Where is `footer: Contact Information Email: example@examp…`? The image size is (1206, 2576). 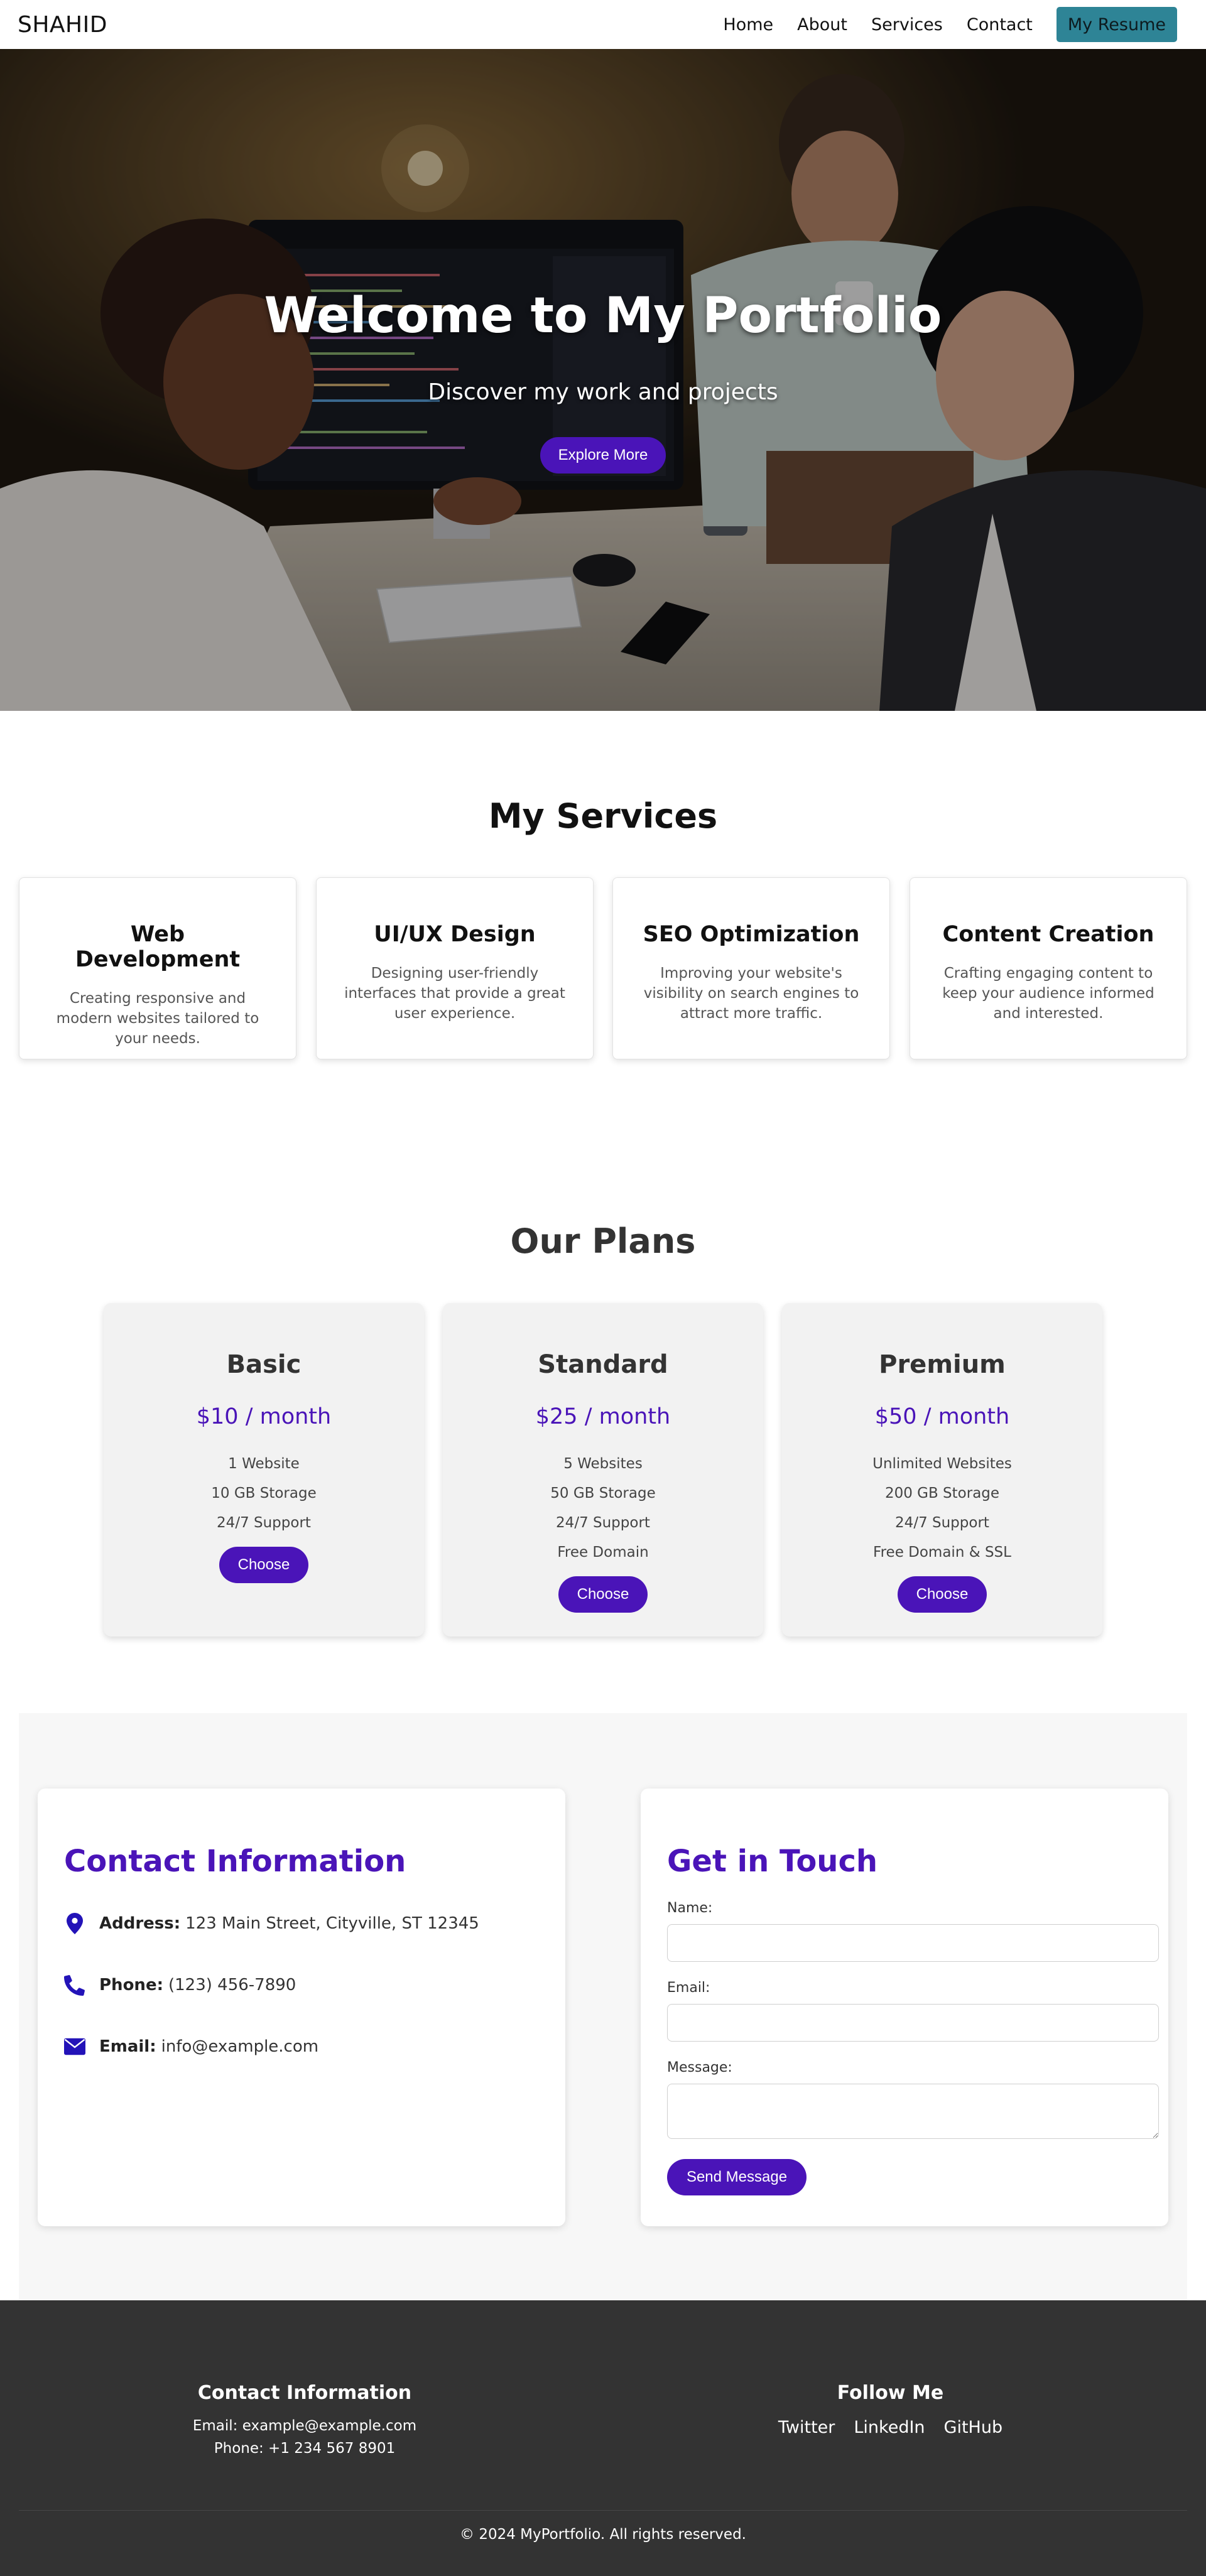
footer: Contact Information Email: example@examp… is located at coordinates (603, 2438).